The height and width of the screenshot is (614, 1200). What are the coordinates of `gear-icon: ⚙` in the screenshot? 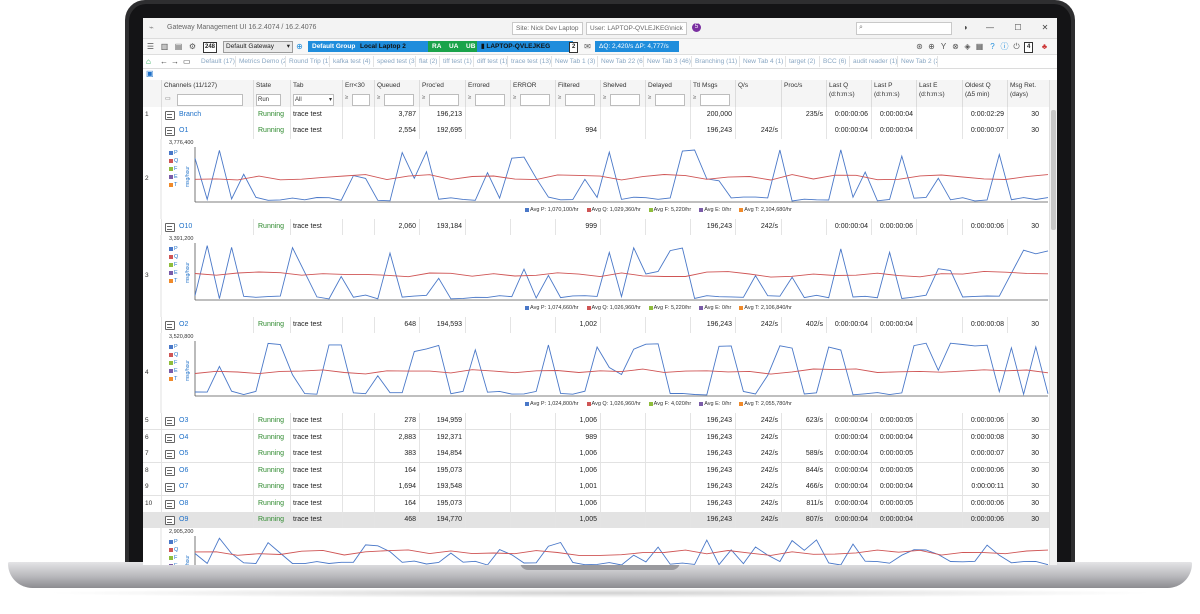 It's located at (192, 46).